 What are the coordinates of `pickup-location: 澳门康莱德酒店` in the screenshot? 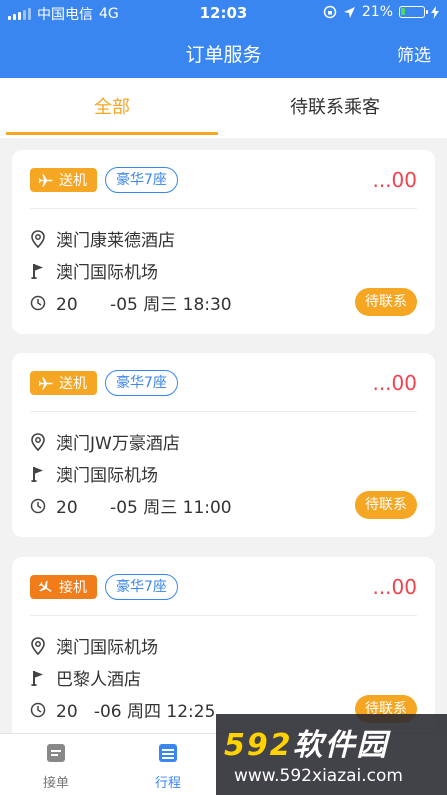 It's located at (115, 241).